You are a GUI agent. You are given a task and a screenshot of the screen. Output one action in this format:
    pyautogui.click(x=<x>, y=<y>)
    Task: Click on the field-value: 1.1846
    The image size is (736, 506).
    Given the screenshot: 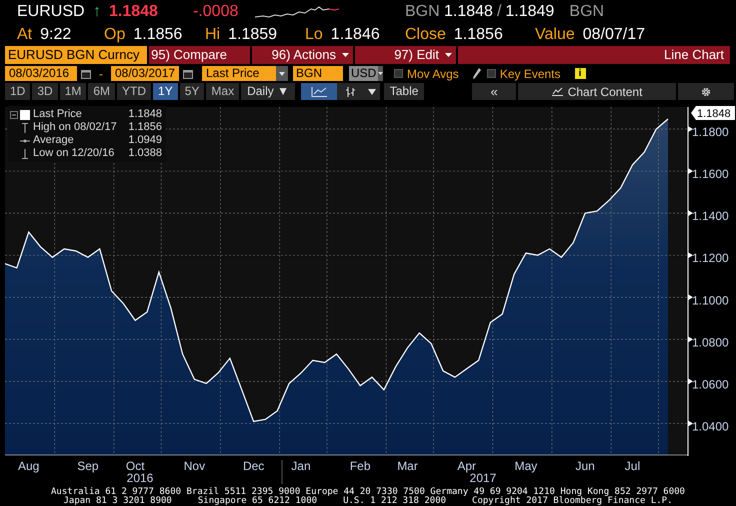 What is the action you would take?
    pyautogui.click(x=355, y=34)
    